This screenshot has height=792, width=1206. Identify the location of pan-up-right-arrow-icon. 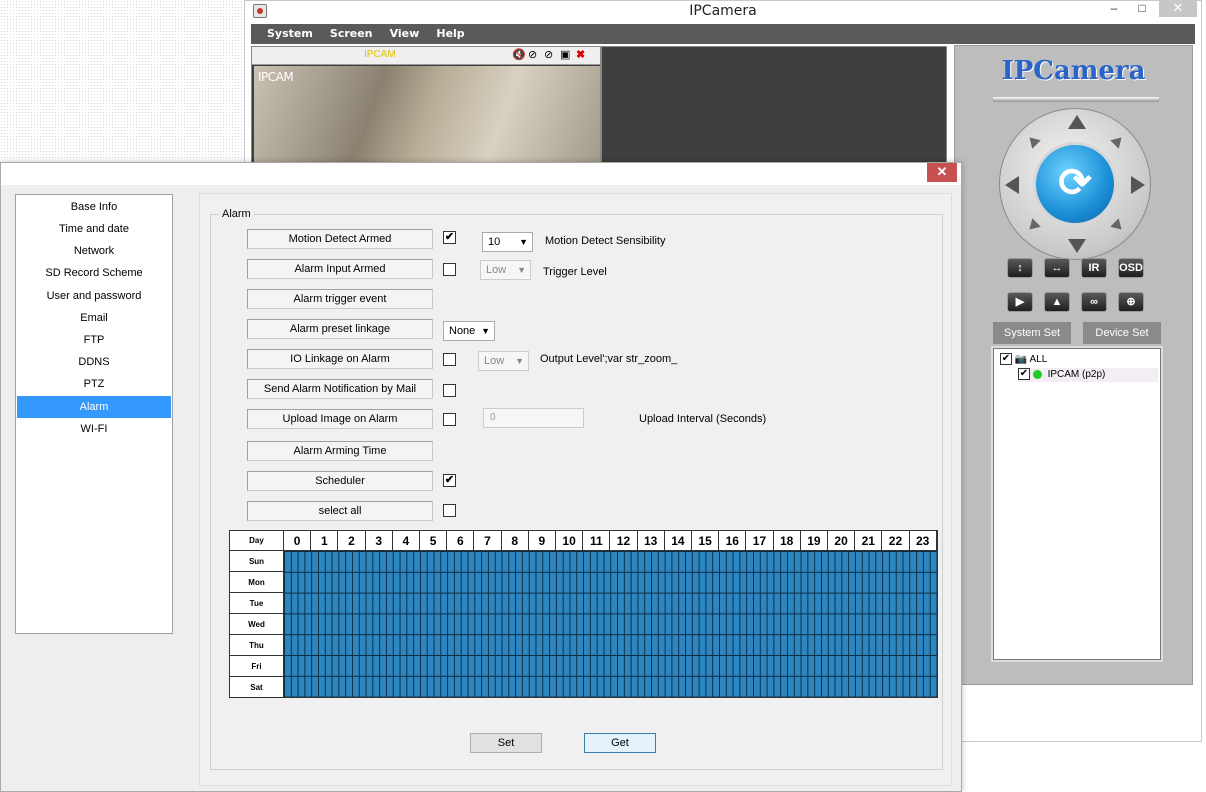
(1118, 141).